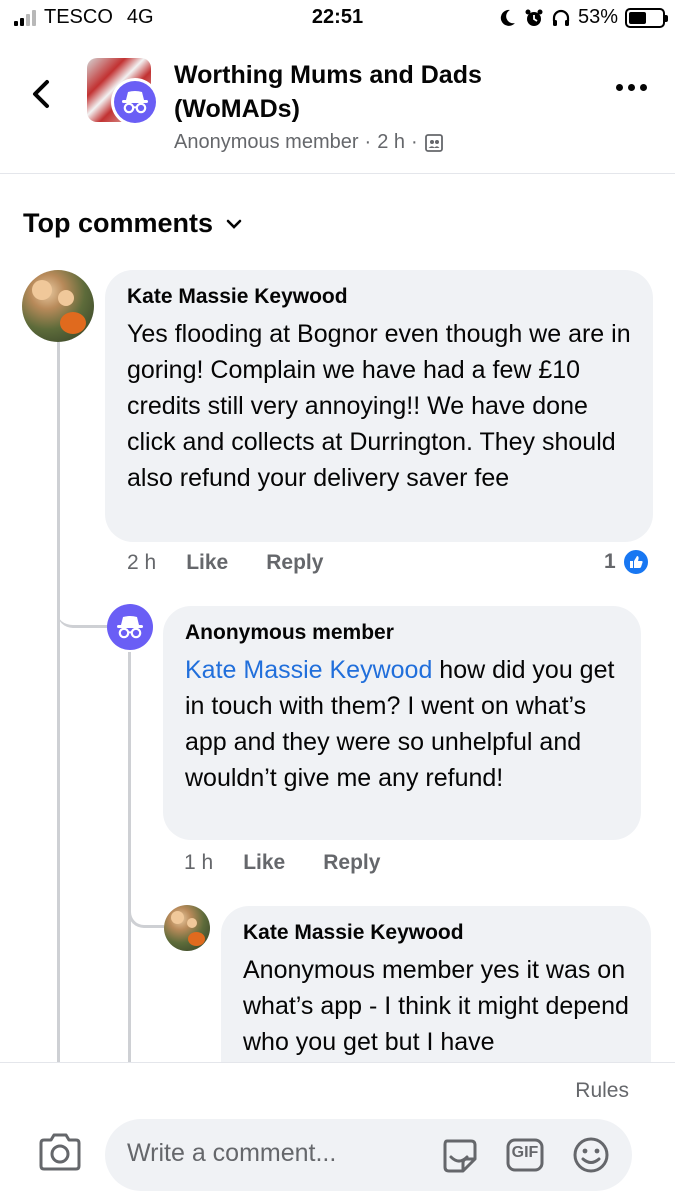  I want to click on camera-icon, so click(60, 1152).